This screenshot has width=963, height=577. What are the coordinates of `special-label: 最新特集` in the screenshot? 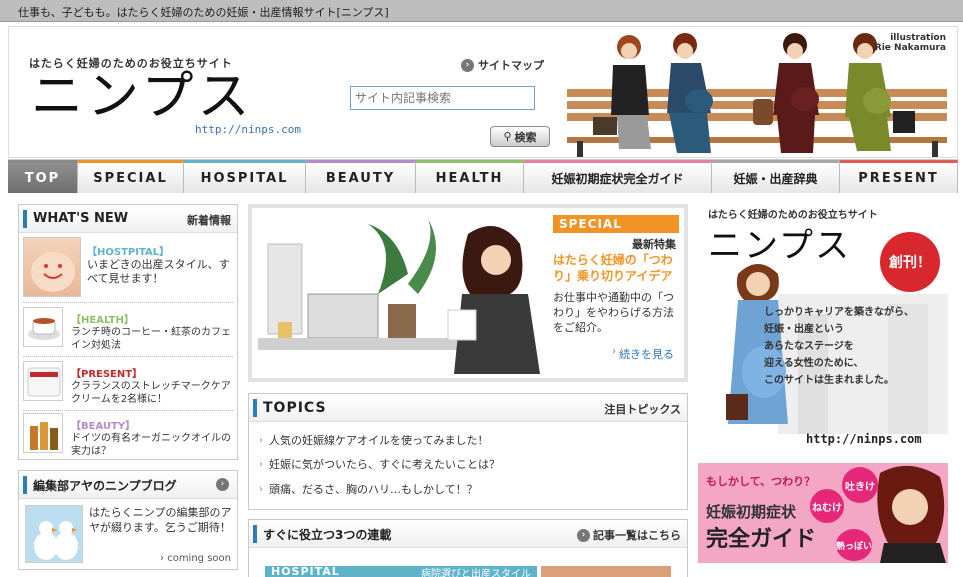 It's located at (654, 244).